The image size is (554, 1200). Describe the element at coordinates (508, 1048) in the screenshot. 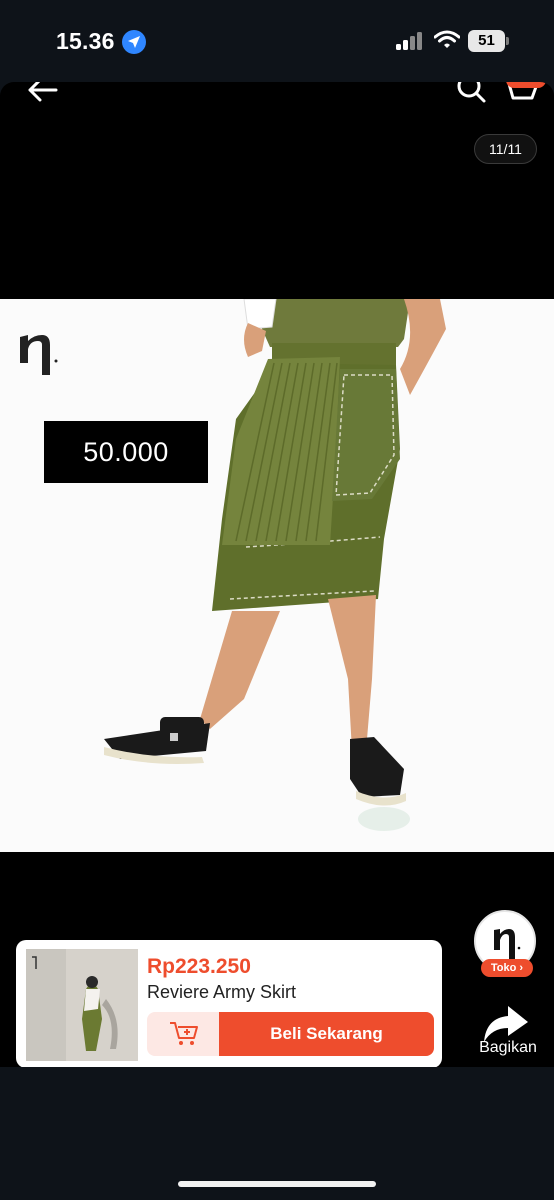

I see `share-label: Bagikan` at that location.